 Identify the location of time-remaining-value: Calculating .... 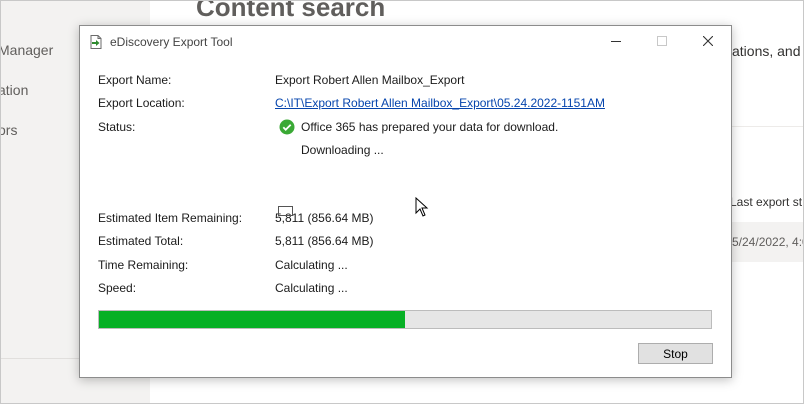
(311, 265).